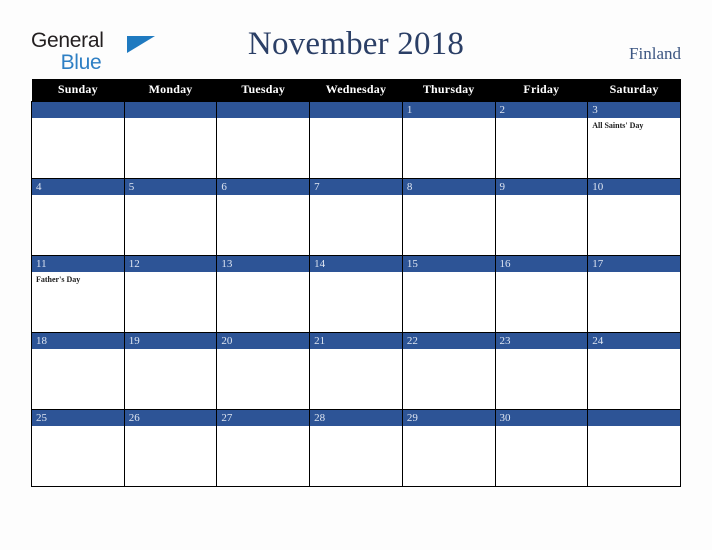 Image resolution: width=712 pixels, height=550 pixels. Describe the element at coordinates (263, 186) in the screenshot. I see `day-number: 6` at that location.